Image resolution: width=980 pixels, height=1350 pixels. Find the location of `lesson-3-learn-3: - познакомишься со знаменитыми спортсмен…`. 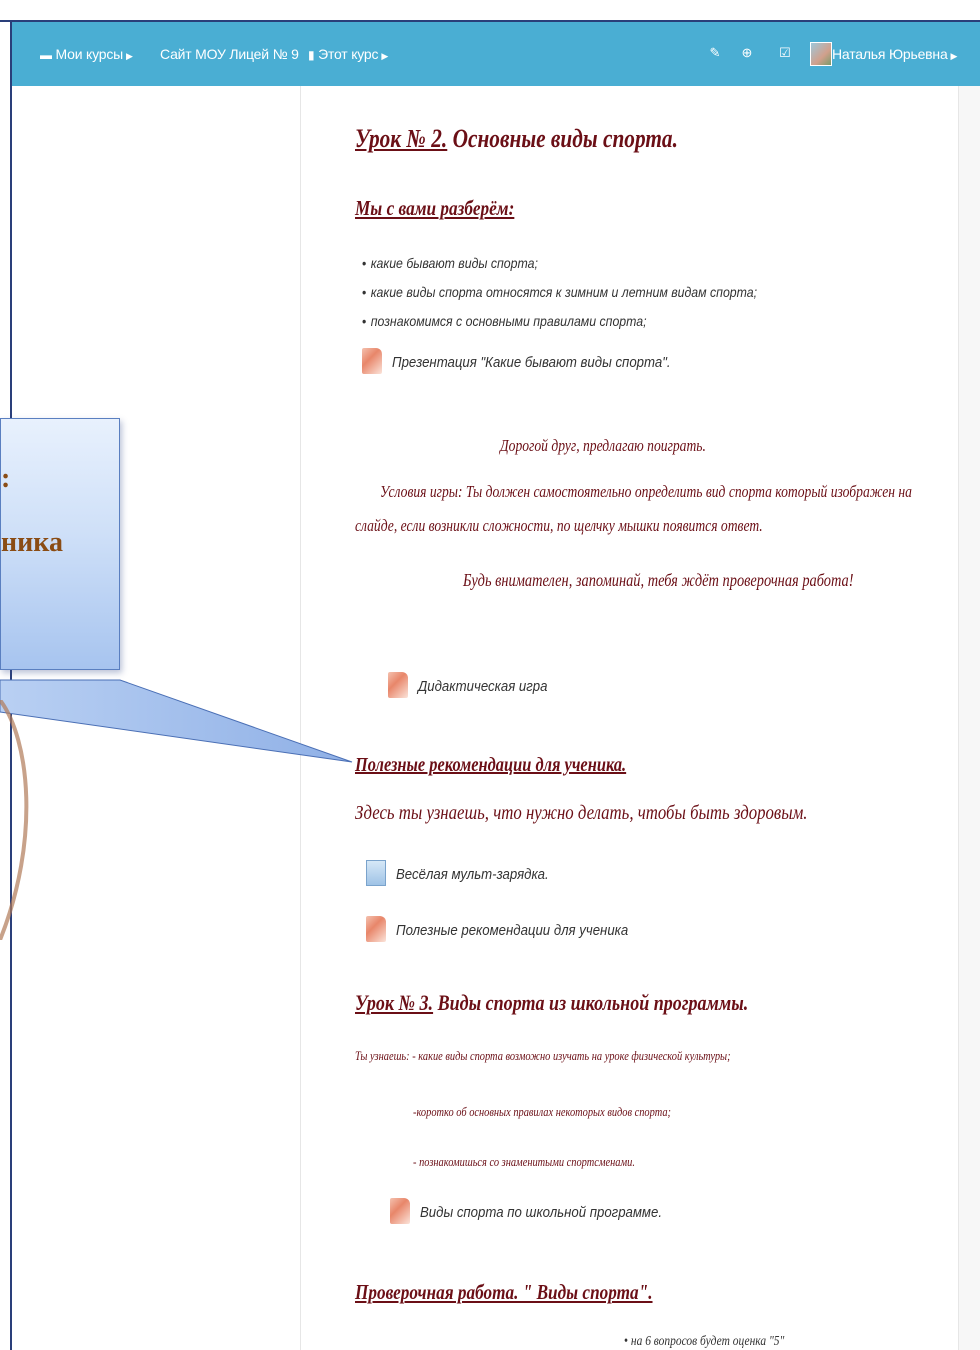

lesson-3-learn-3: - познакомишься со знаменитыми спортсмен… is located at coordinates (524, 1161).